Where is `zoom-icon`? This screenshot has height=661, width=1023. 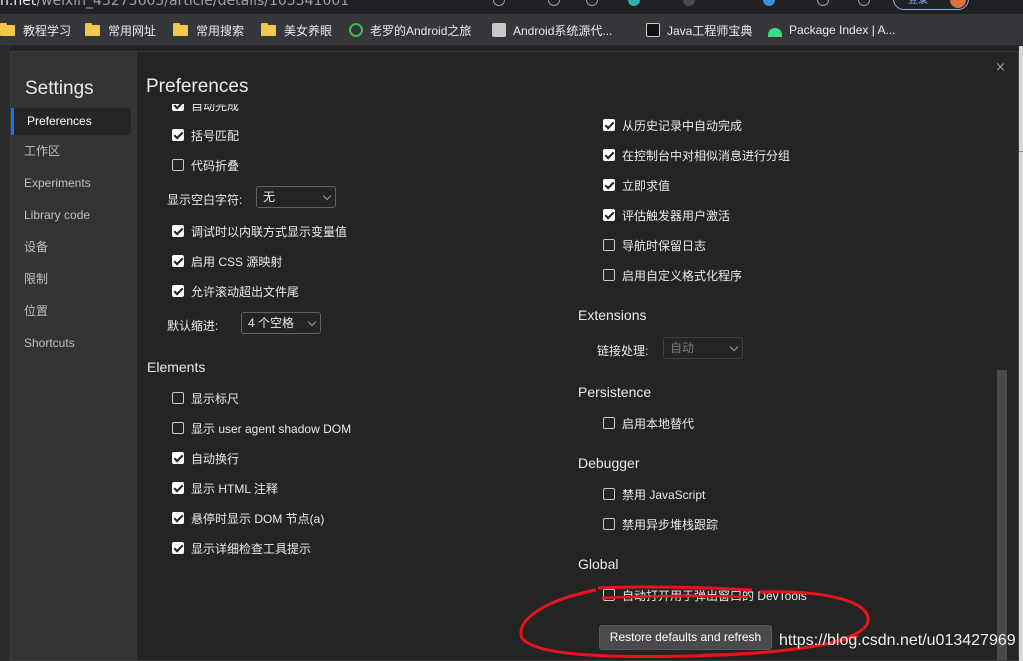 zoom-icon is located at coordinates (499, 3).